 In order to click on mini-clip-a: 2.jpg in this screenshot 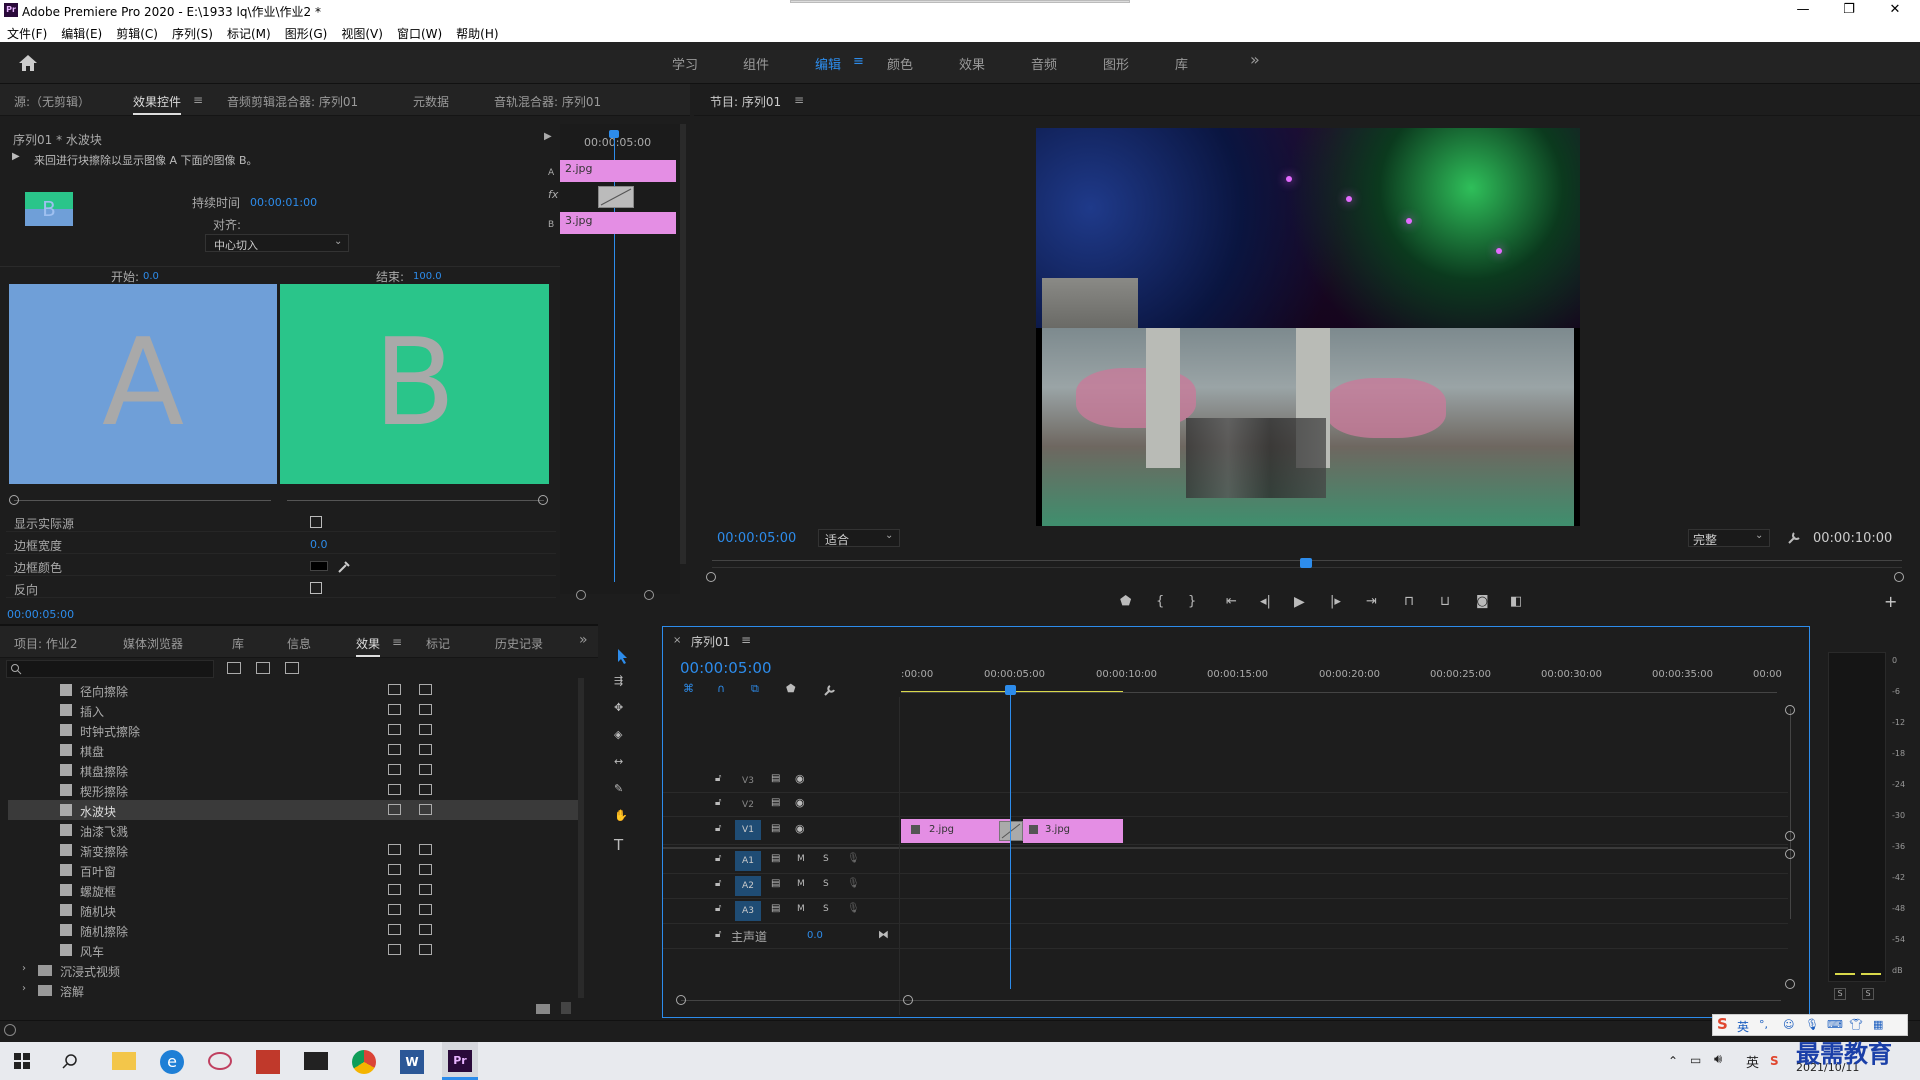, I will do `click(618, 171)`.